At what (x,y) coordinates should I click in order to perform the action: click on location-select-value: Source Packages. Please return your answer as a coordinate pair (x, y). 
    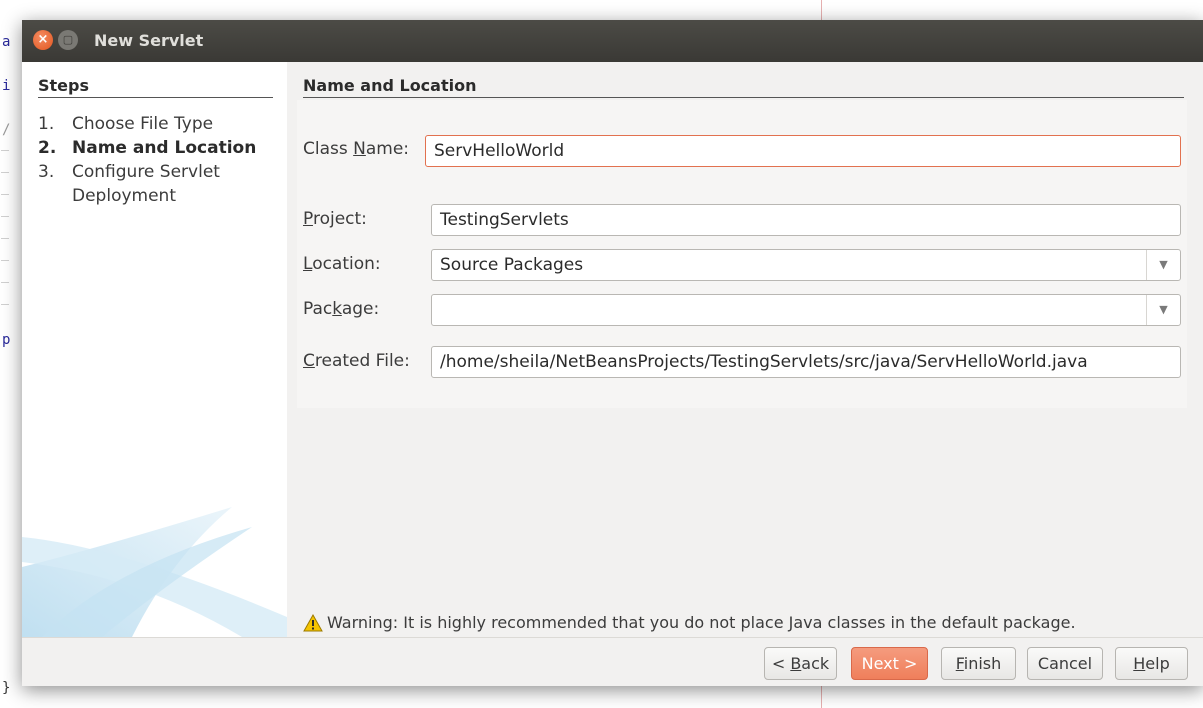
    Looking at the image, I should click on (512, 265).